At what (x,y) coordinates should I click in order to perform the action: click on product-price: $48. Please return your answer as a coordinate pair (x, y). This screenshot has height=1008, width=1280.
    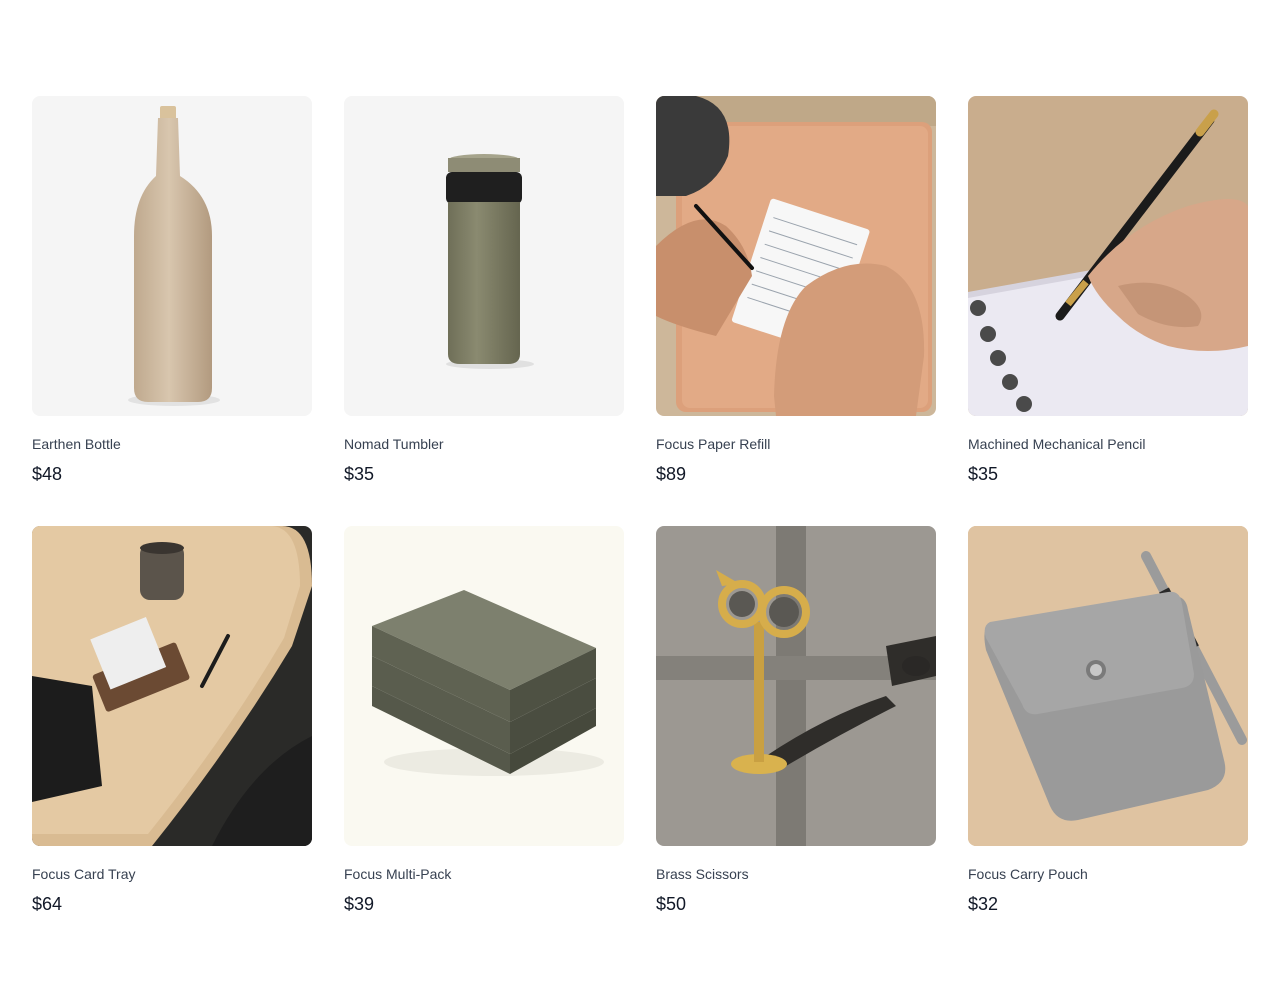
    Looking at the image, I should click on (47, 474).